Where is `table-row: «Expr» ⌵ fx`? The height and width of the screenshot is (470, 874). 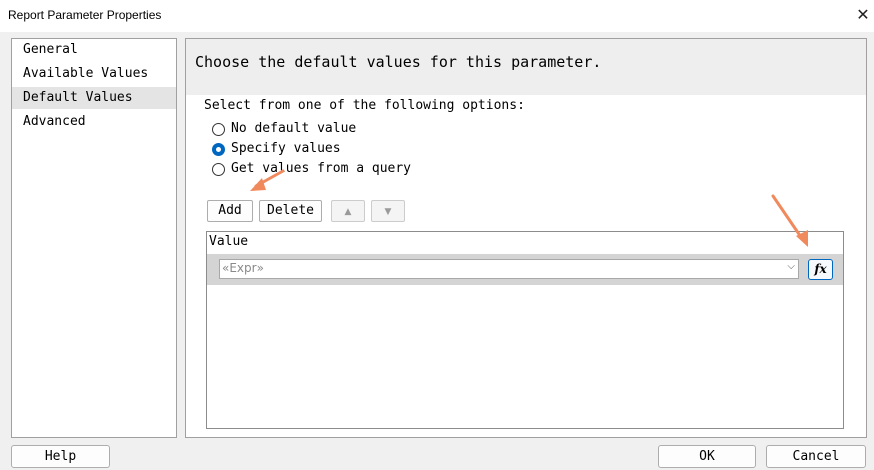
table-row: «Expr» ⌵ fx is located at coordinates (525, 269).